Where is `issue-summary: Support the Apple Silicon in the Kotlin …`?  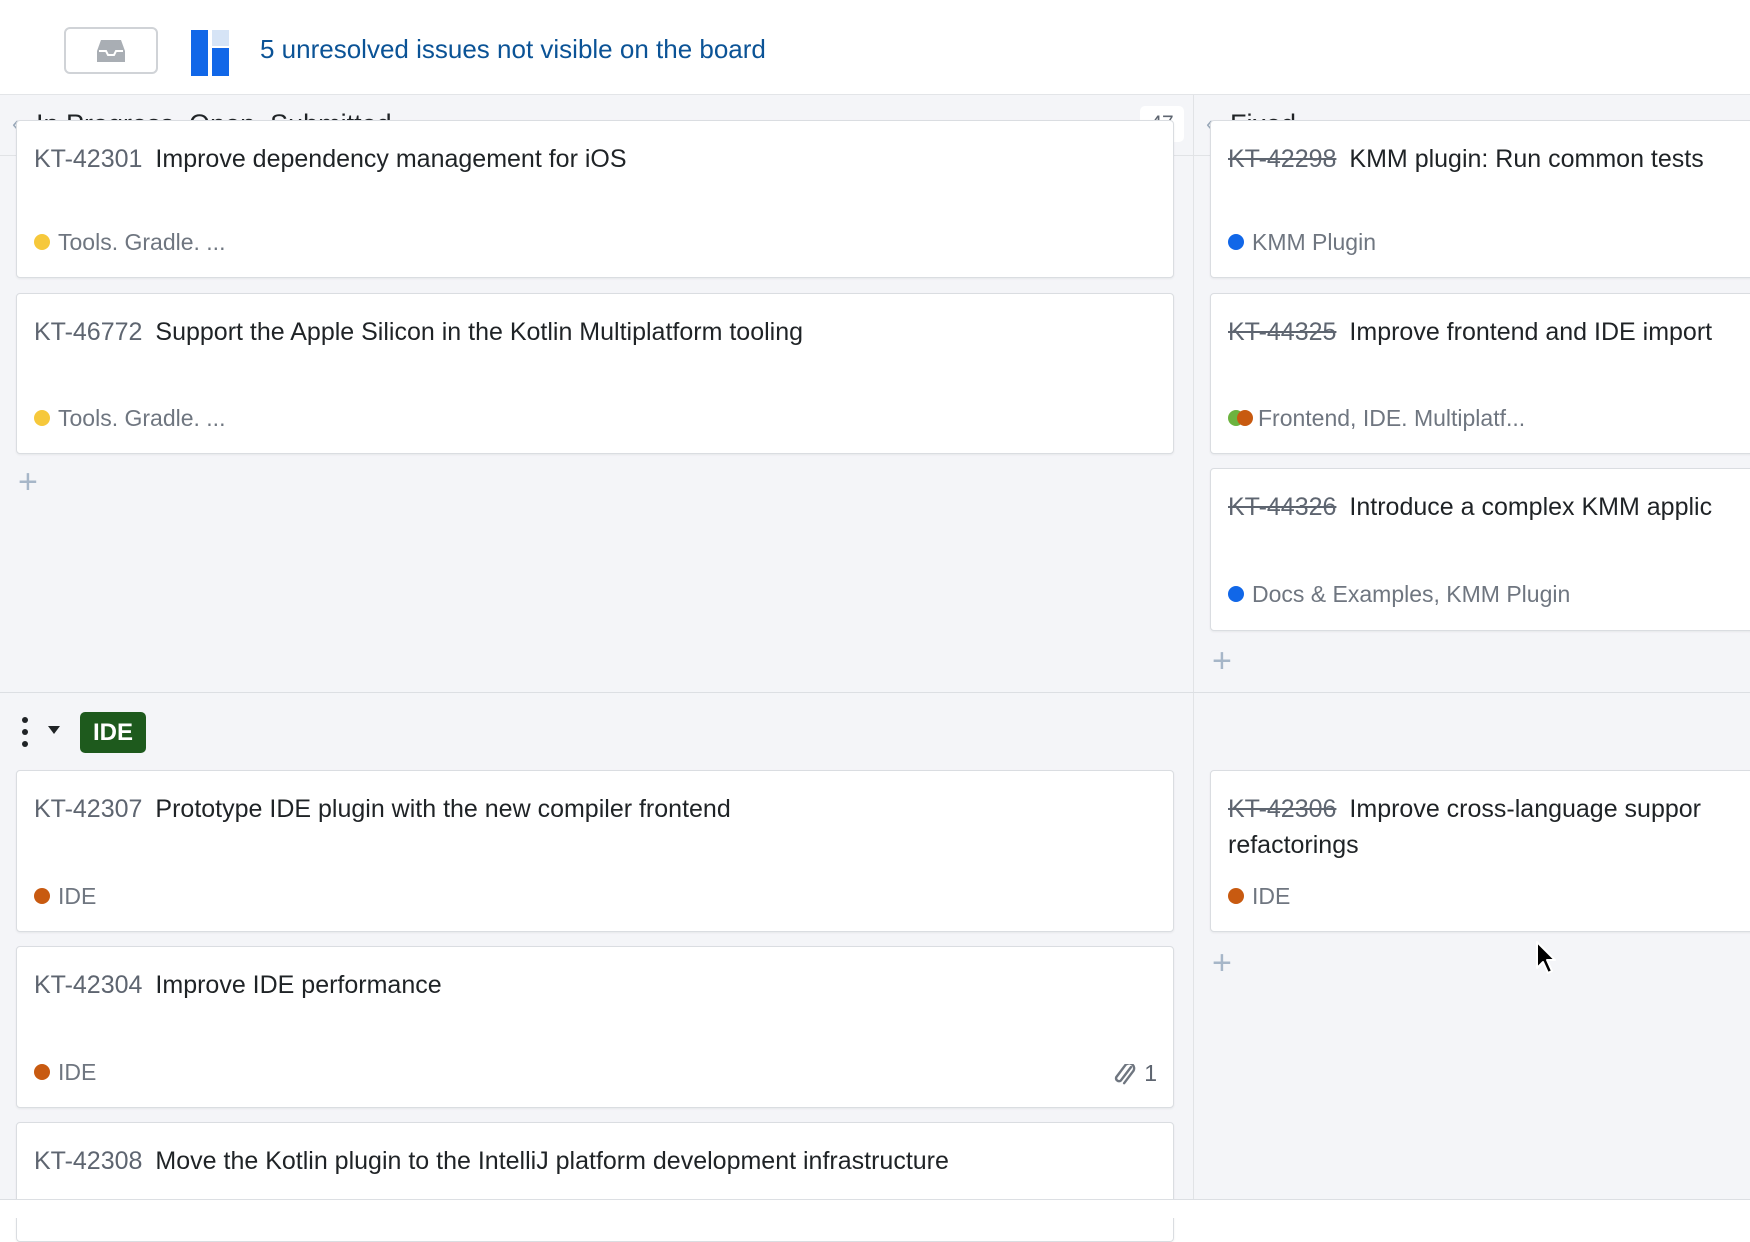
issue-summary: Support the Apple Silicon in the Kotlin … is located at coordinates (479, 332).